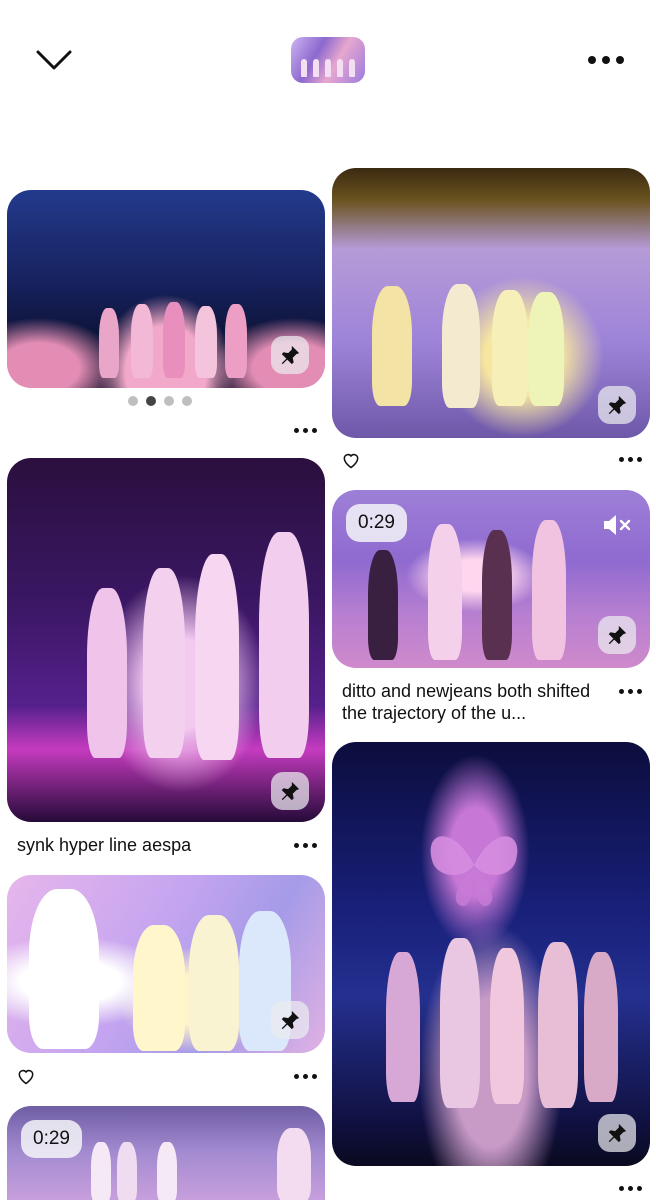  Describe the element at coordinates (166, 640) in the screenshot. I see `pin-image-aespa-stage` at that location.